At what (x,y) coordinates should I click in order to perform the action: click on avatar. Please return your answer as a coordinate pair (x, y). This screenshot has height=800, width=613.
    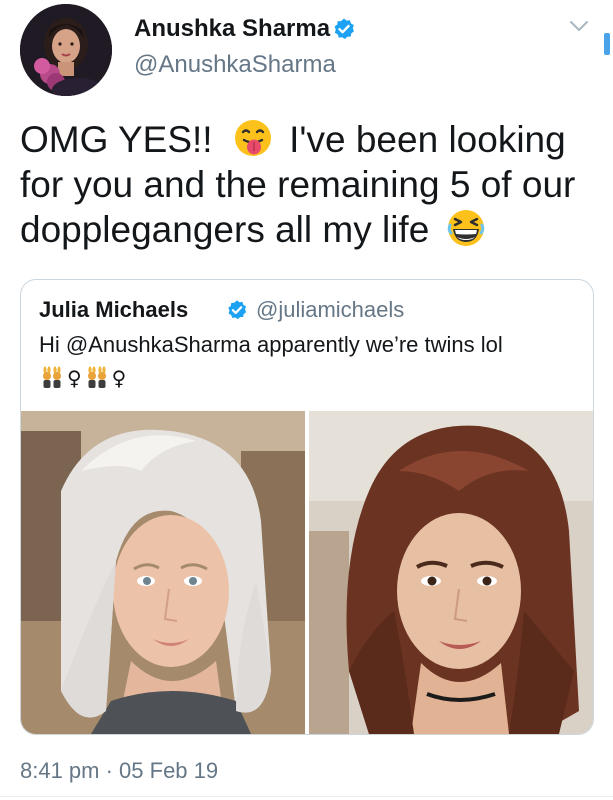
    Looking at the image, I should click on (66, 50).